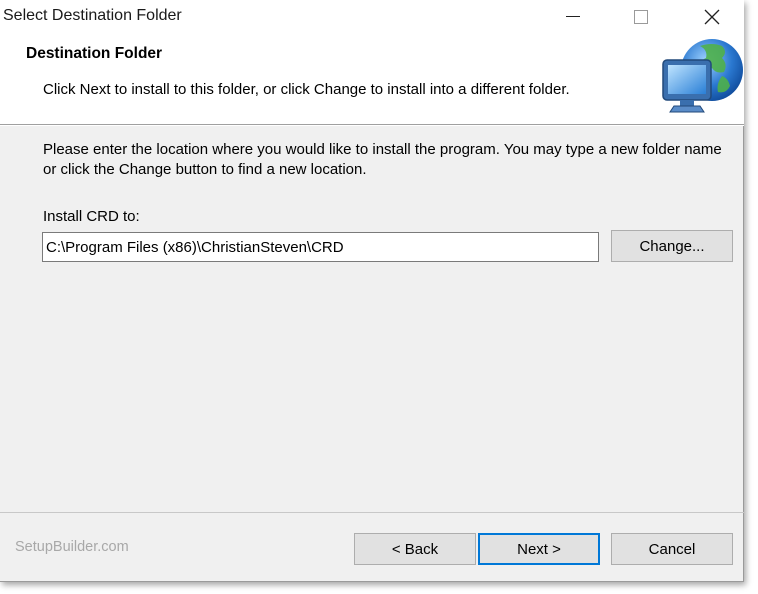  What do you see at coordinates (372, 512) in the screenshot?
I see `footer-divider` at bounding box center [372, 512].